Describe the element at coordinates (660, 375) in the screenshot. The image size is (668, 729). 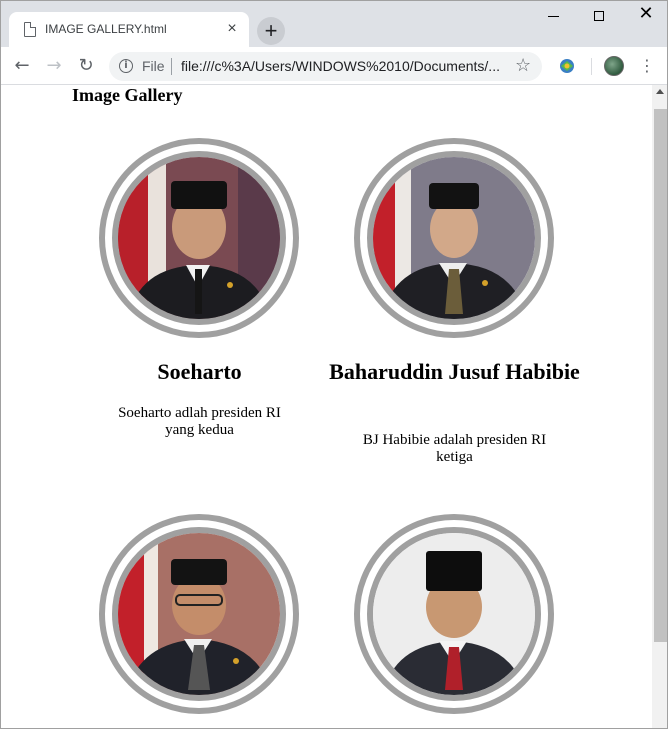
I see `scroll-thumb` at that location.